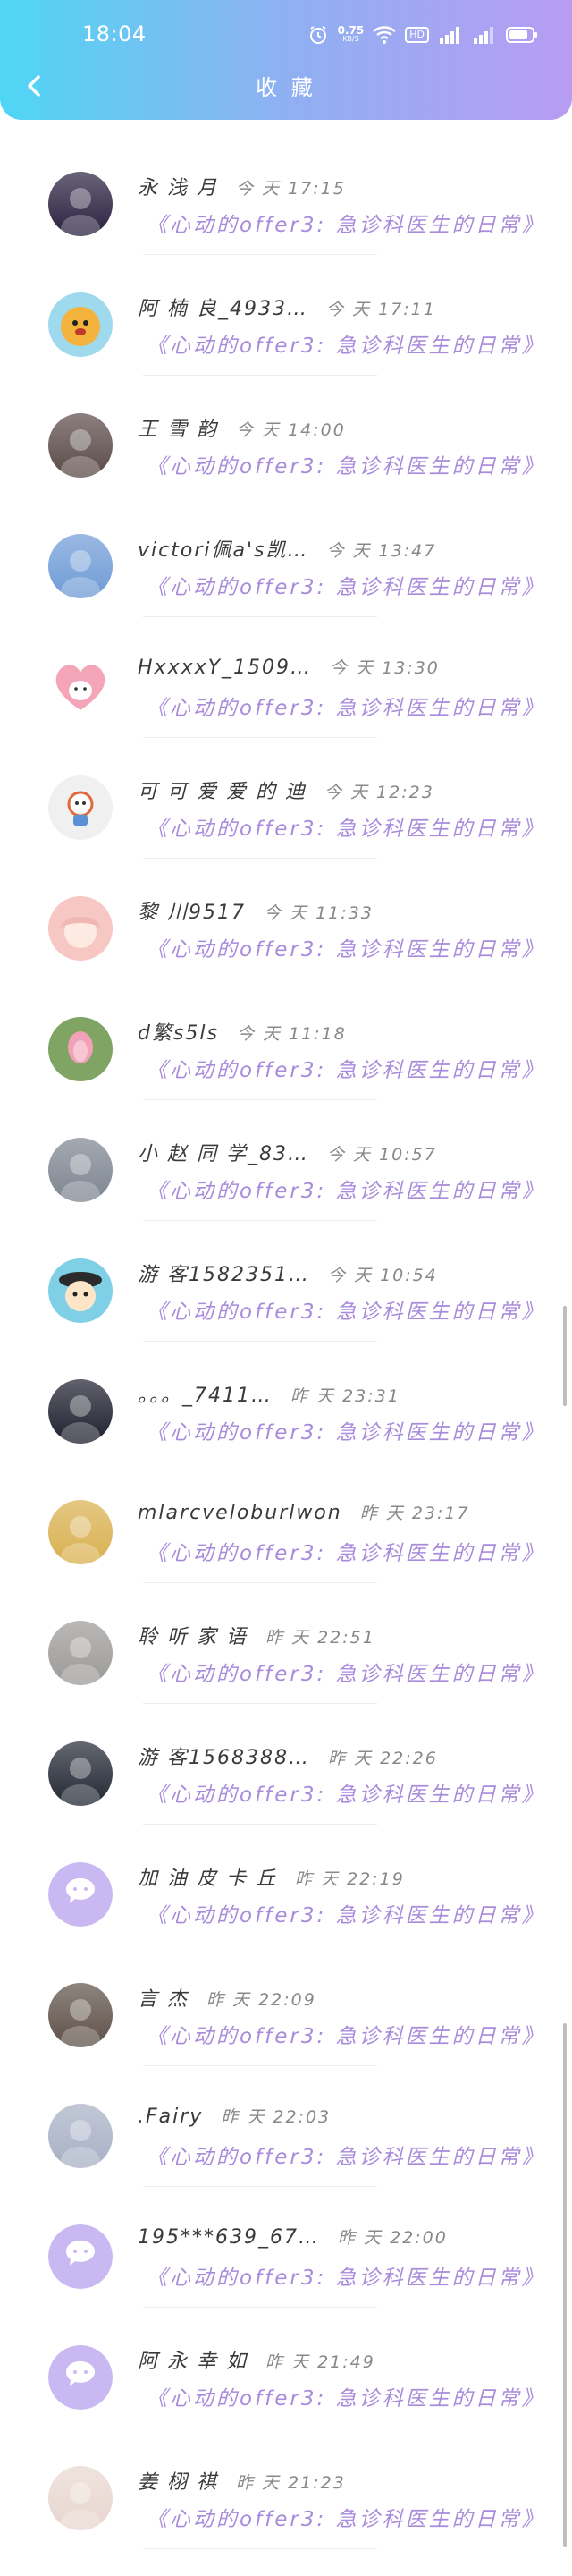  Describe the element at coordinates (208, 1876) in the screenshot. I see `user-name: 加 油 皮 卡 丘` at that location.